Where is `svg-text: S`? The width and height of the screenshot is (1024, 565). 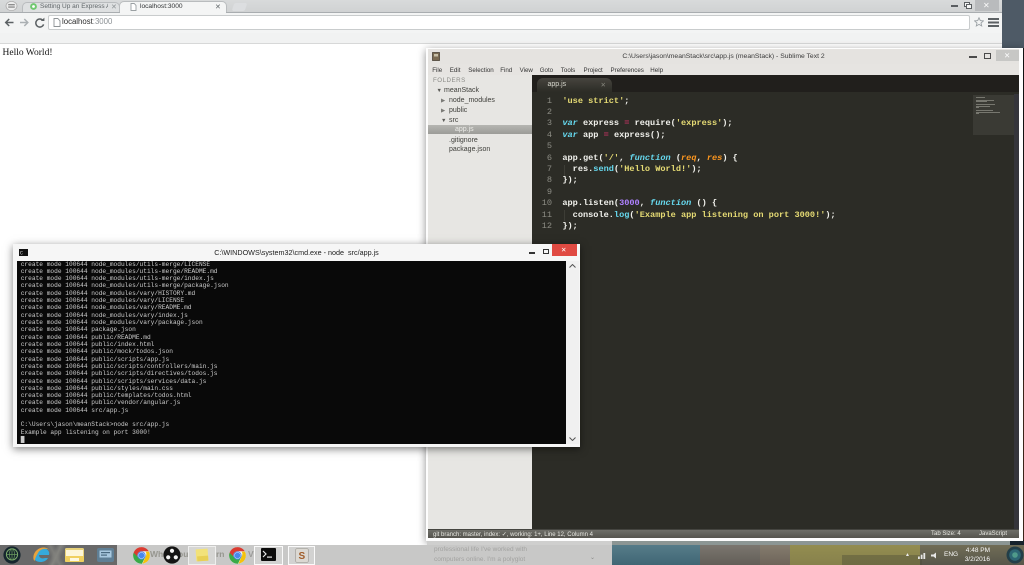 svg-text: S is located at coordinates (302, 556).